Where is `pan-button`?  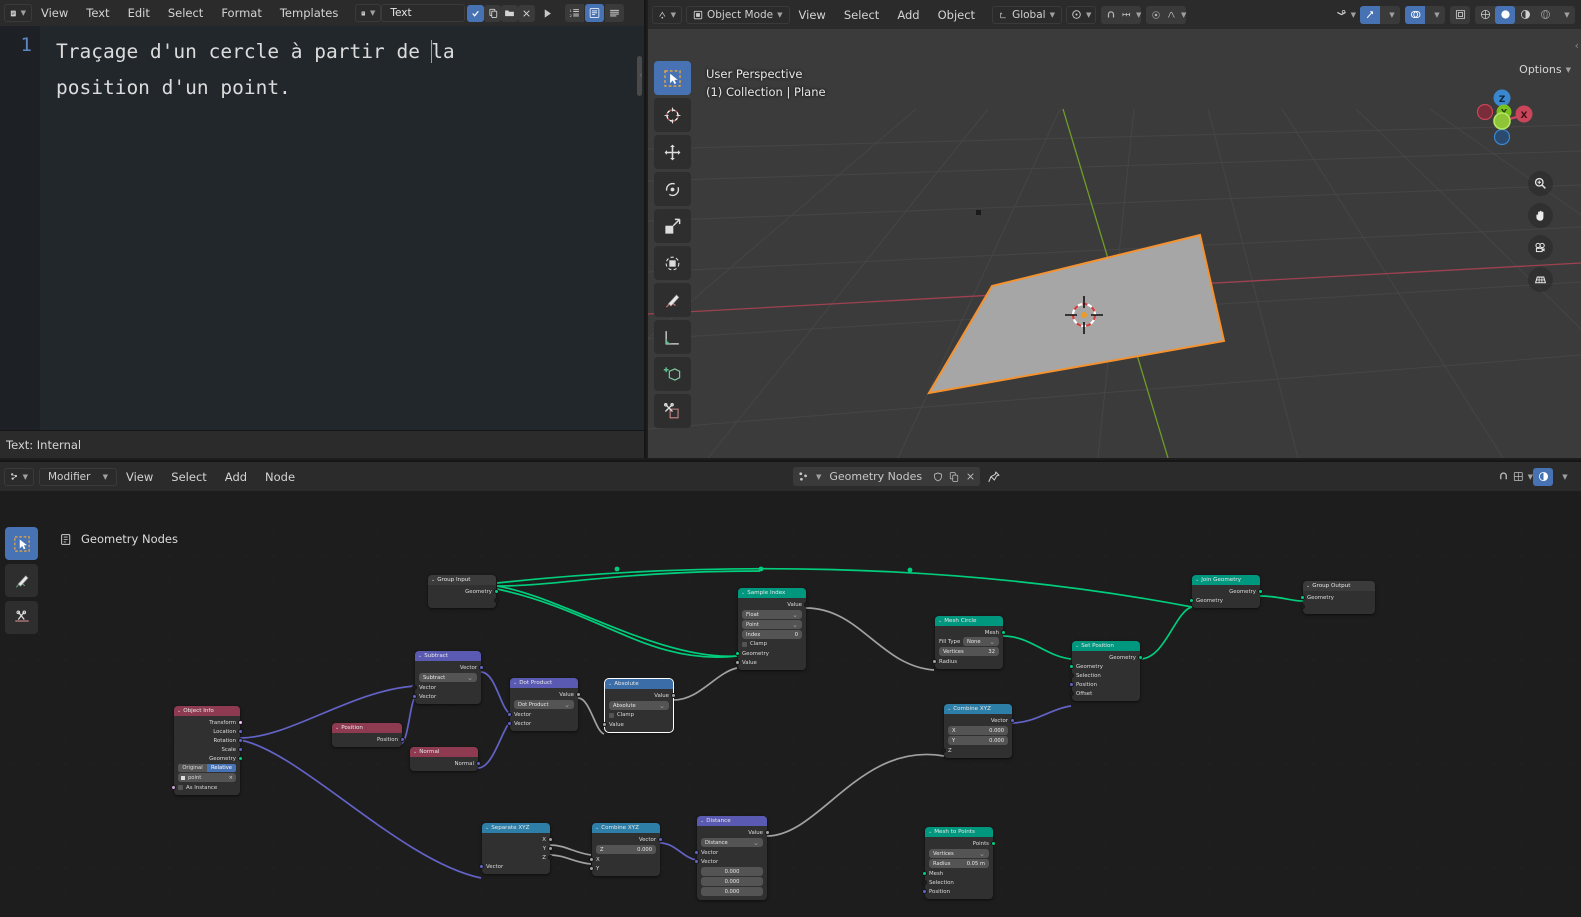
pan-button is located at coordinates (1540, 215).